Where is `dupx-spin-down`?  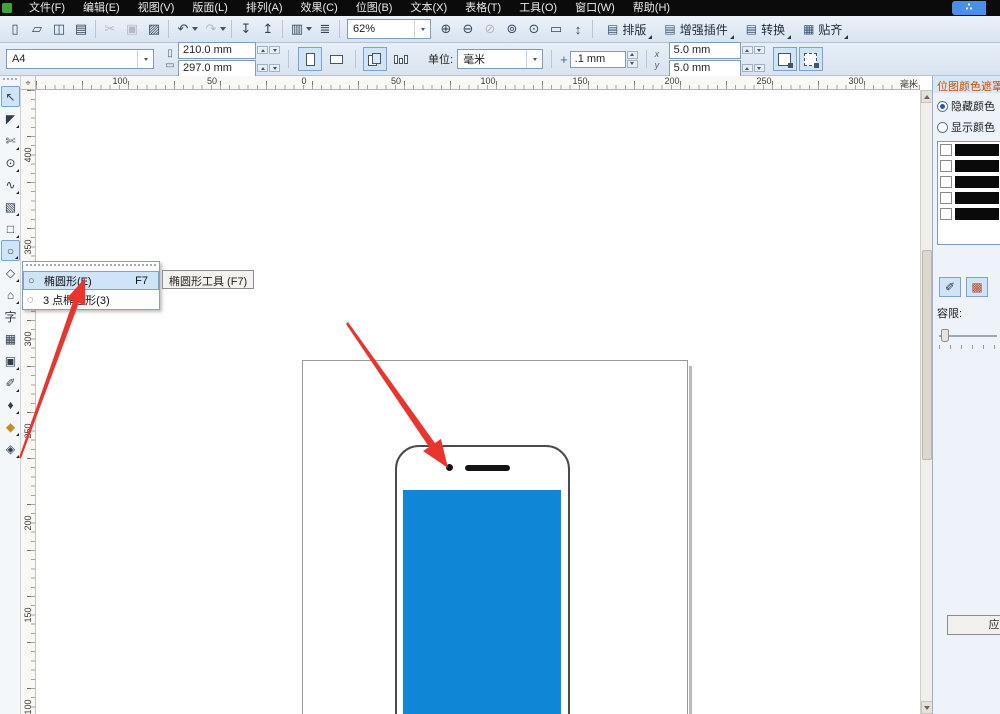 dupx-spin-down is located at coordinates (759, 50).